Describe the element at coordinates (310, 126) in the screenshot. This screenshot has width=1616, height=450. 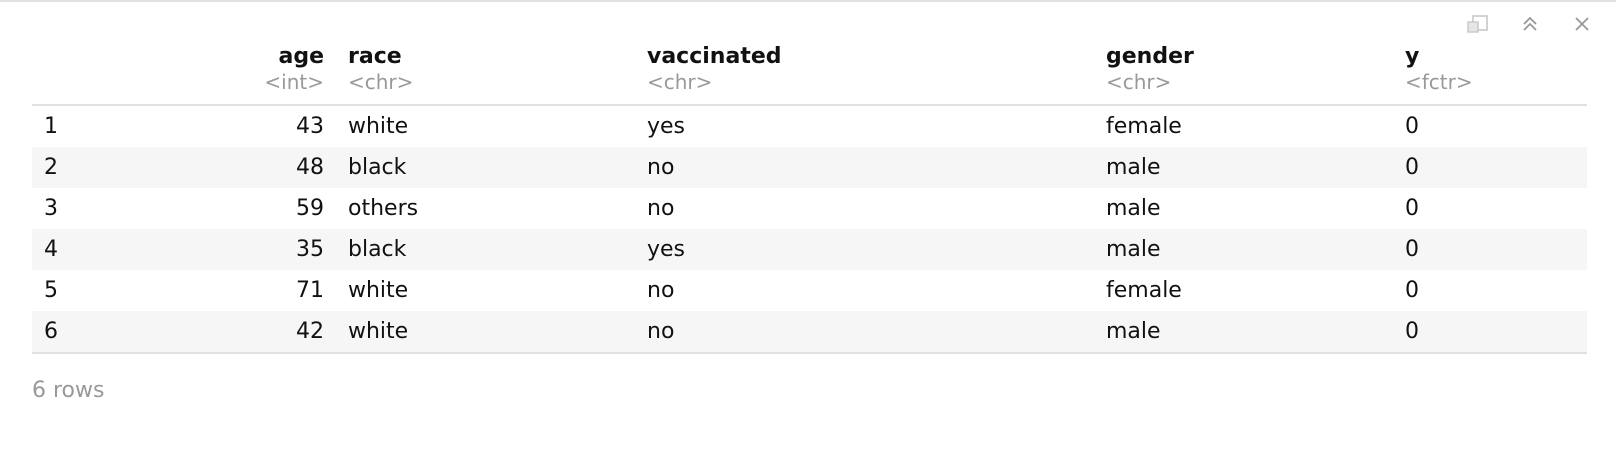
I see `cell-age: 43` at that location.